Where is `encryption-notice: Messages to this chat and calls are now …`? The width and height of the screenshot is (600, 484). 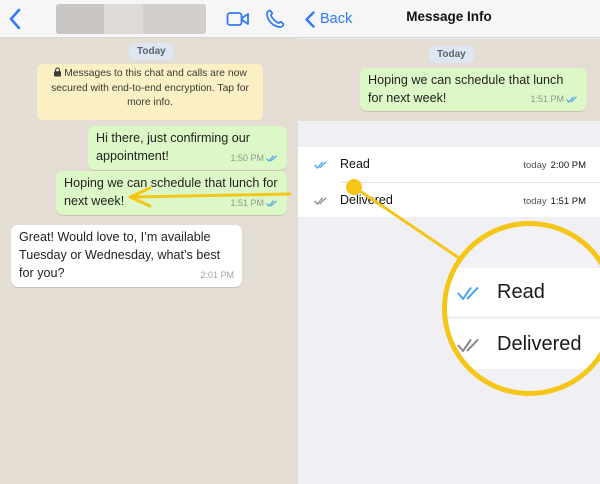
encryption-notice: Messages to this chat and calls are now … is located at coordinates (150, 92).